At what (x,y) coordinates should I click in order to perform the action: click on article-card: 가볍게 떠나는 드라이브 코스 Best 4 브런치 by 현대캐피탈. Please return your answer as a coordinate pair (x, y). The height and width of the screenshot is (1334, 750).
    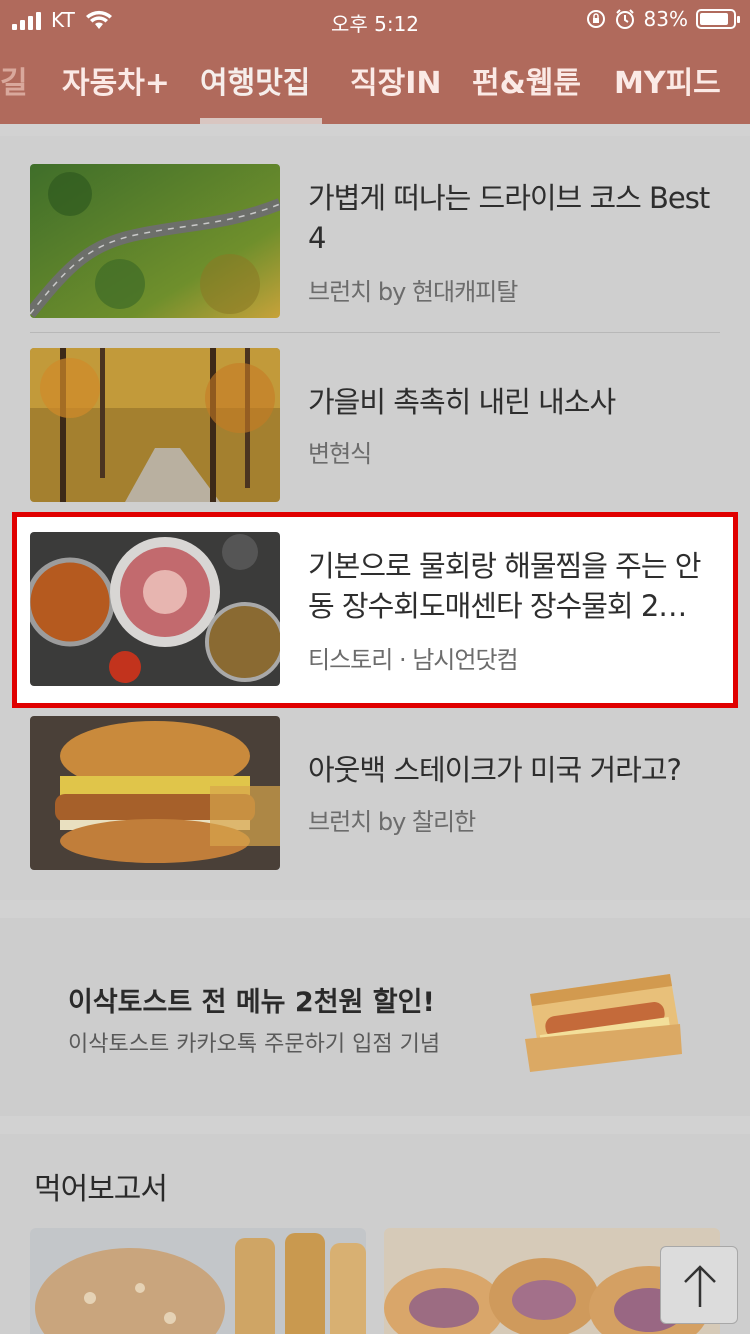
    Looking at the image, I should click on (375, 235).